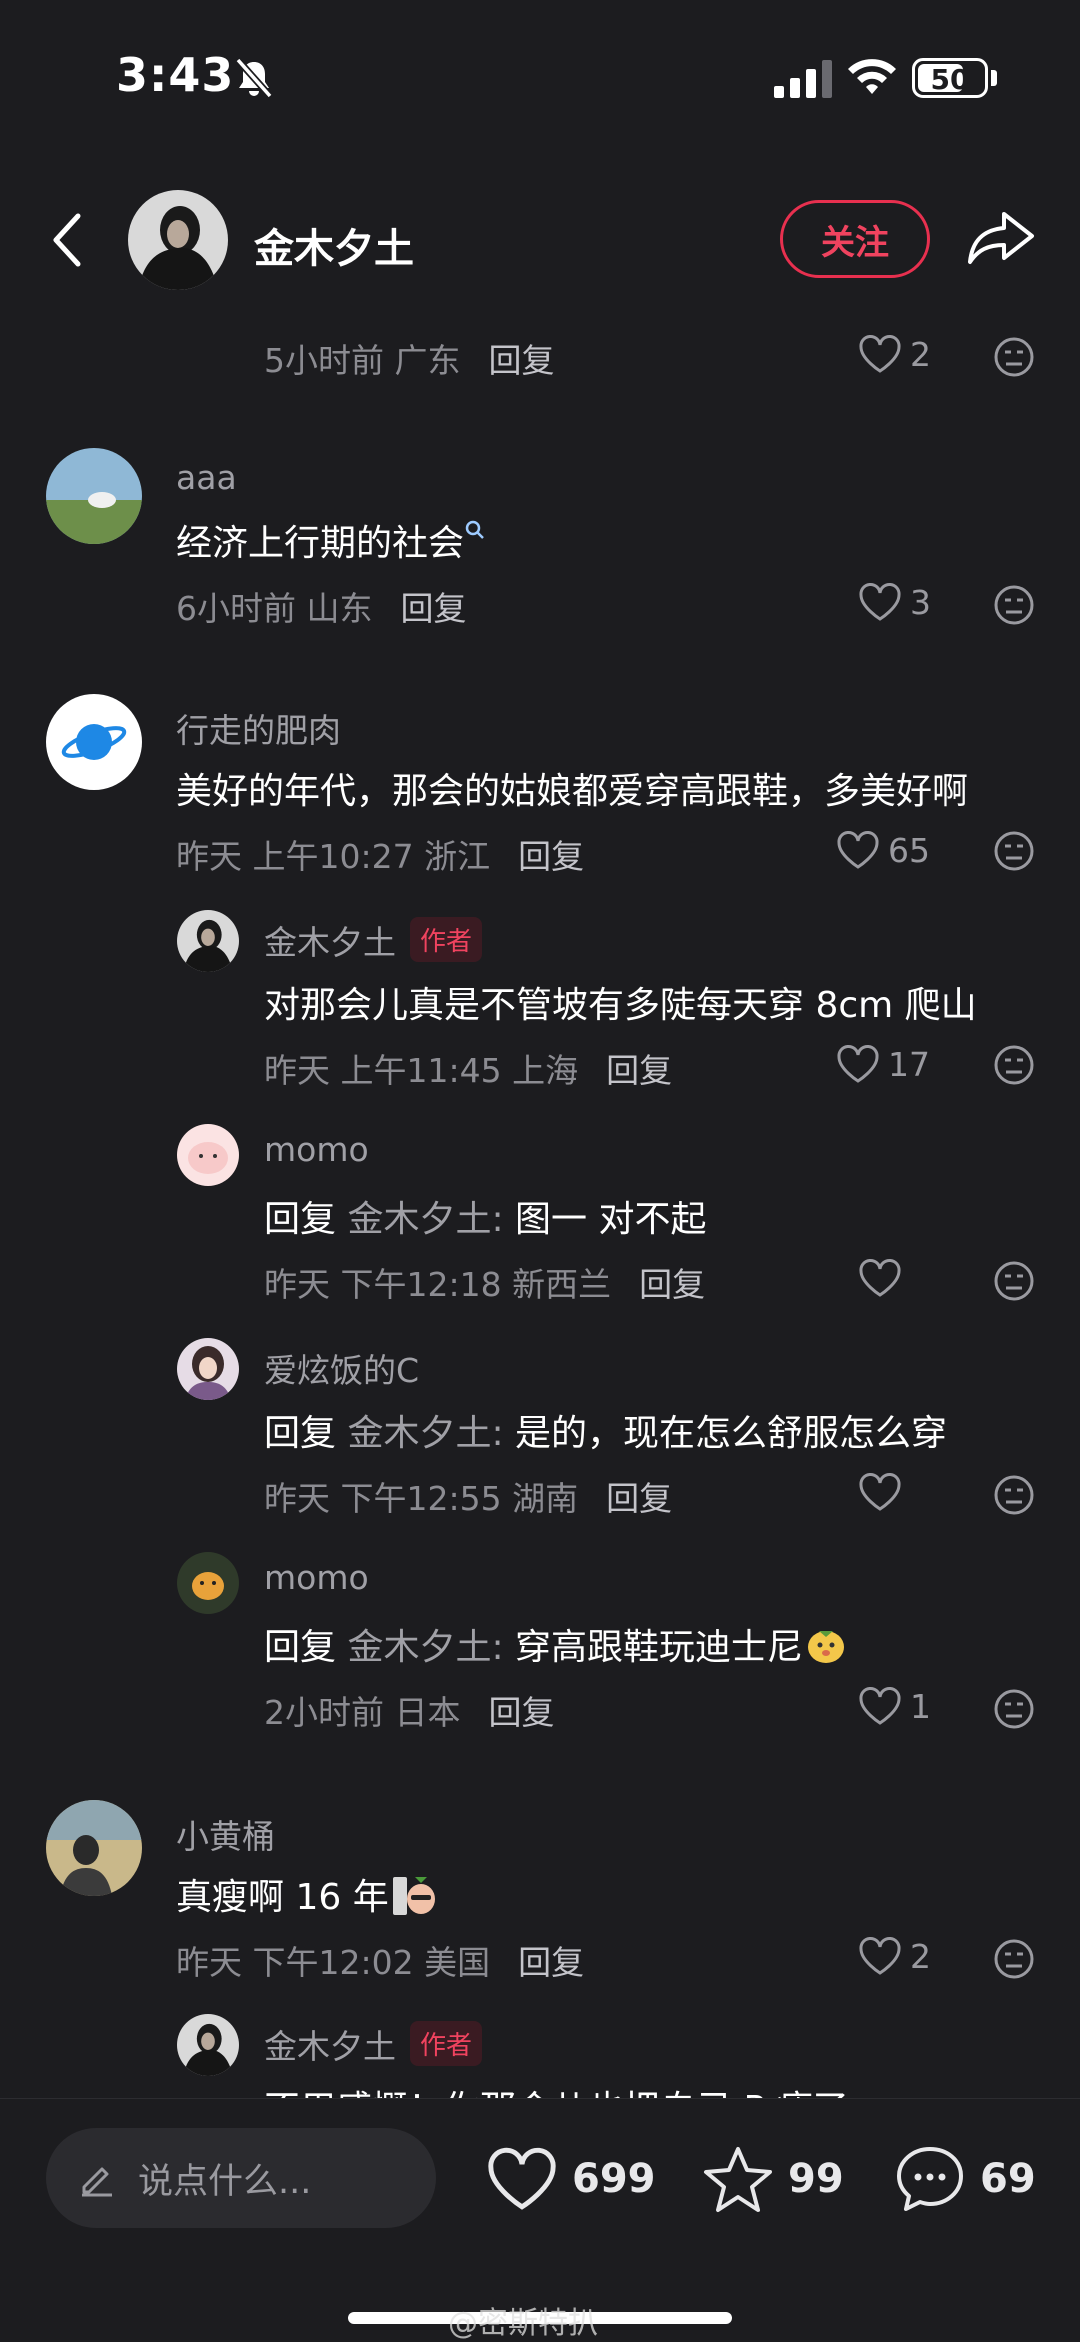  I want to click on comment-text: 回复 金木夕土: 是的，现在怎么舒服怎么穿, so click(606, 1433).